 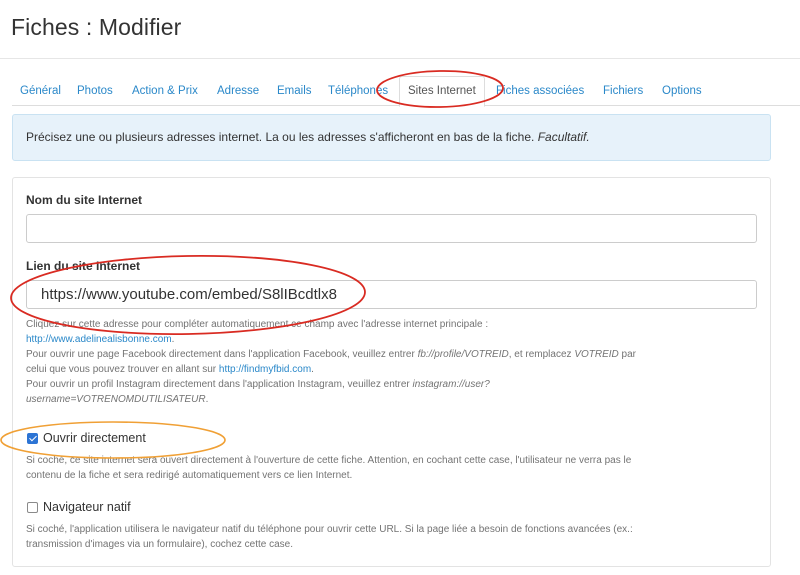 What do you see at coordinates (463, 354) in the screenshot?
I see `facebook-scheme: fb://profile/VOTREID` at bounding box center [463, 354].